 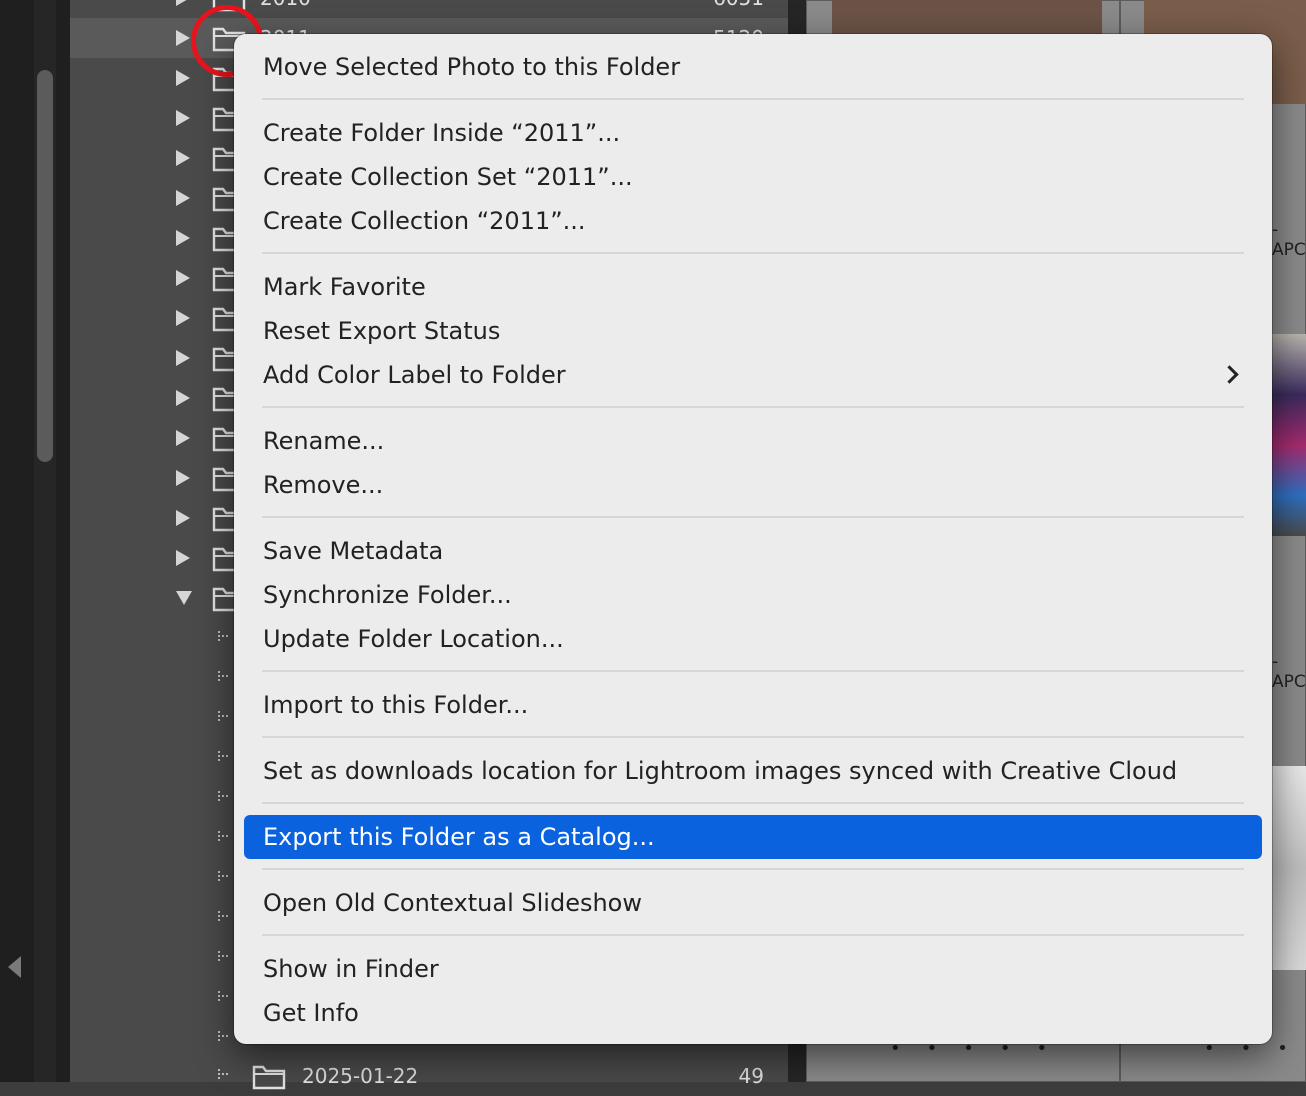 I want to click on menu-item-reset-export-status: Reset Export Status, so click(x=753, y=331).